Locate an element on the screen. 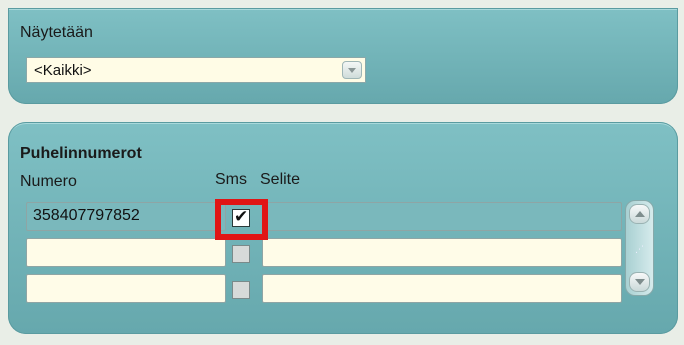  scroll-up-icon is located at coordinates (639, 214).